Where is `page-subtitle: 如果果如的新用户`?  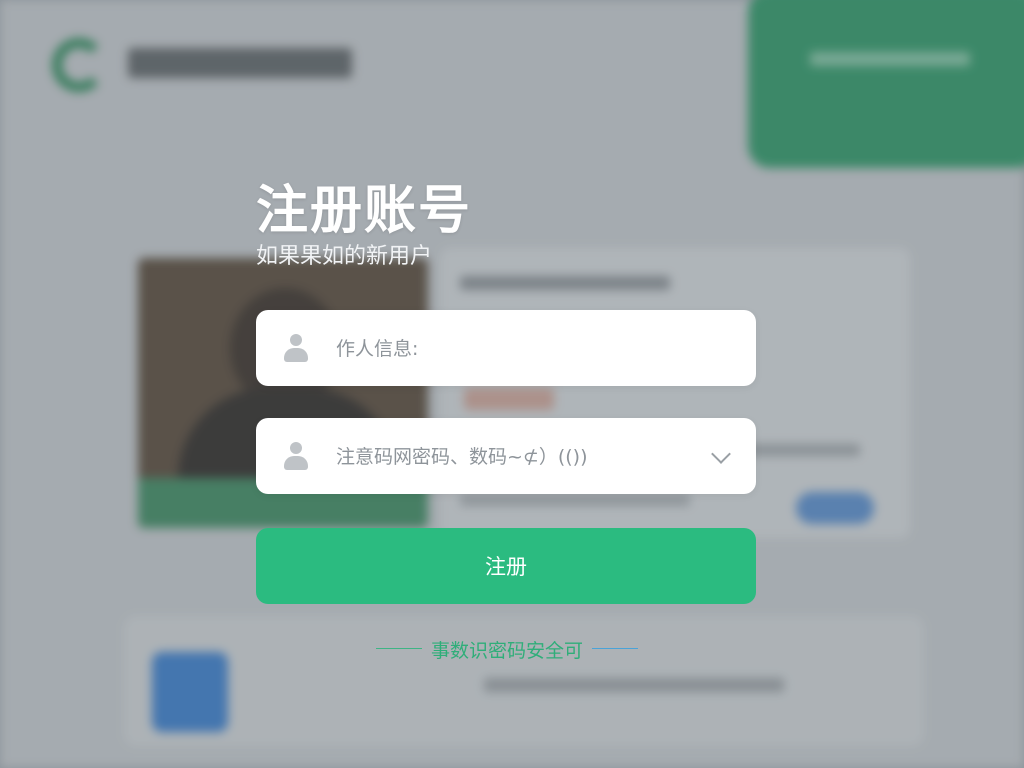 page-subtitle: 如果果如的新用户 is located at coordinates (344, 256).